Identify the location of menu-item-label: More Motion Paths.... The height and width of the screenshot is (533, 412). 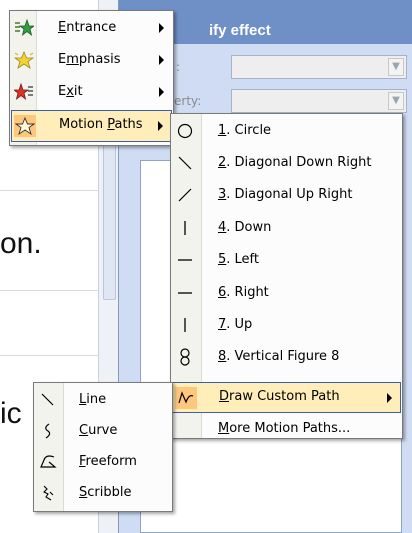
(284, 428).